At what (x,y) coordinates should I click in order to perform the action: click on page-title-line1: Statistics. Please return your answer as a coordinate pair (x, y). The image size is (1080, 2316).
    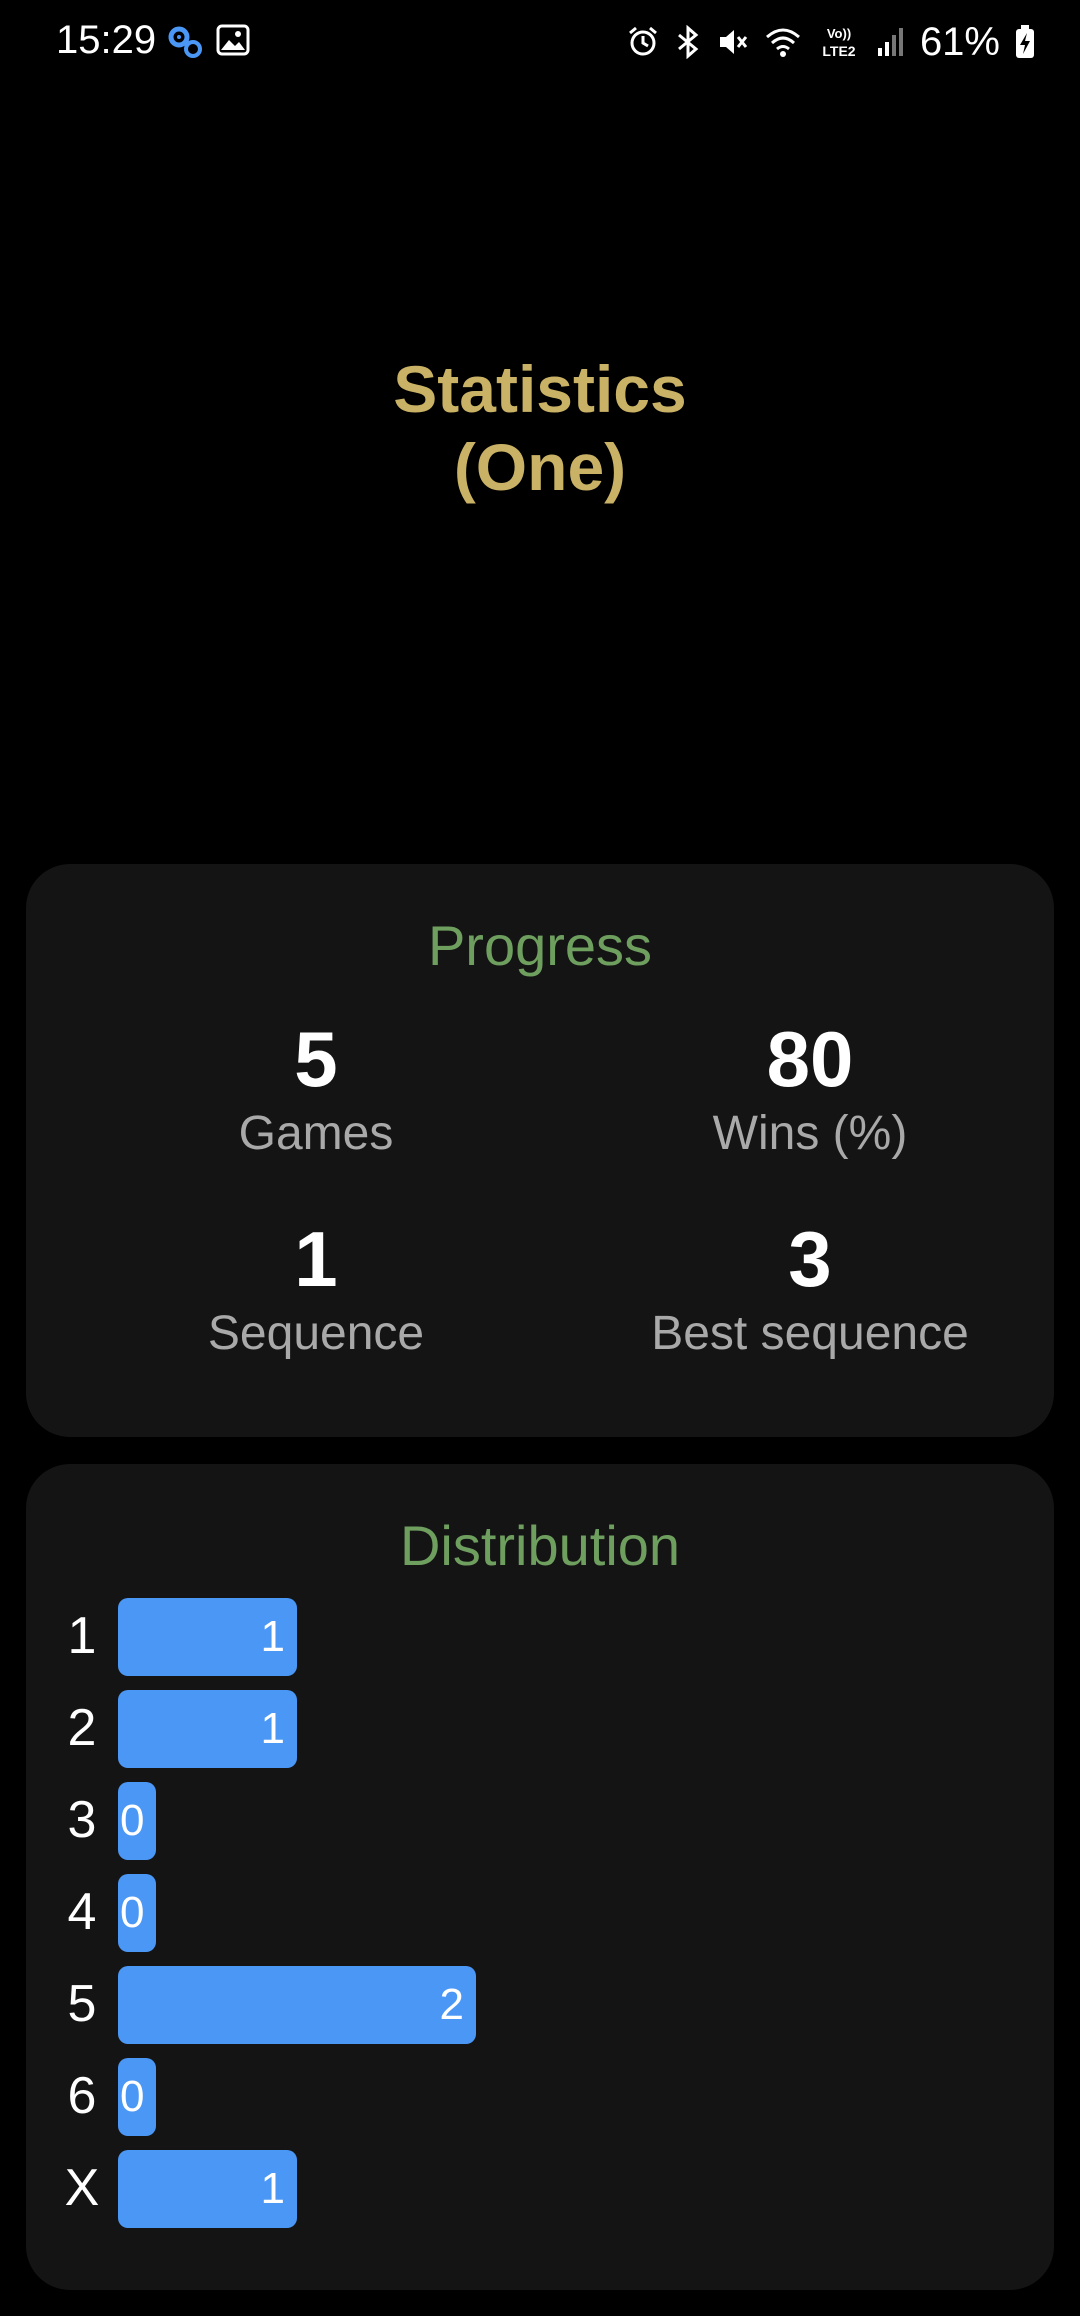
    Looking at the image, I should click on (540, 389).